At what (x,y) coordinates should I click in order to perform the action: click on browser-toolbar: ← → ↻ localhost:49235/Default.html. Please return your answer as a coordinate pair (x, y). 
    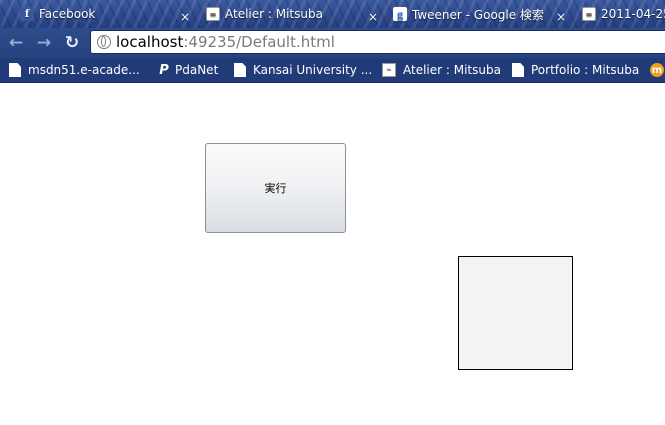
    Looking at the image, I should click on (332, 43).